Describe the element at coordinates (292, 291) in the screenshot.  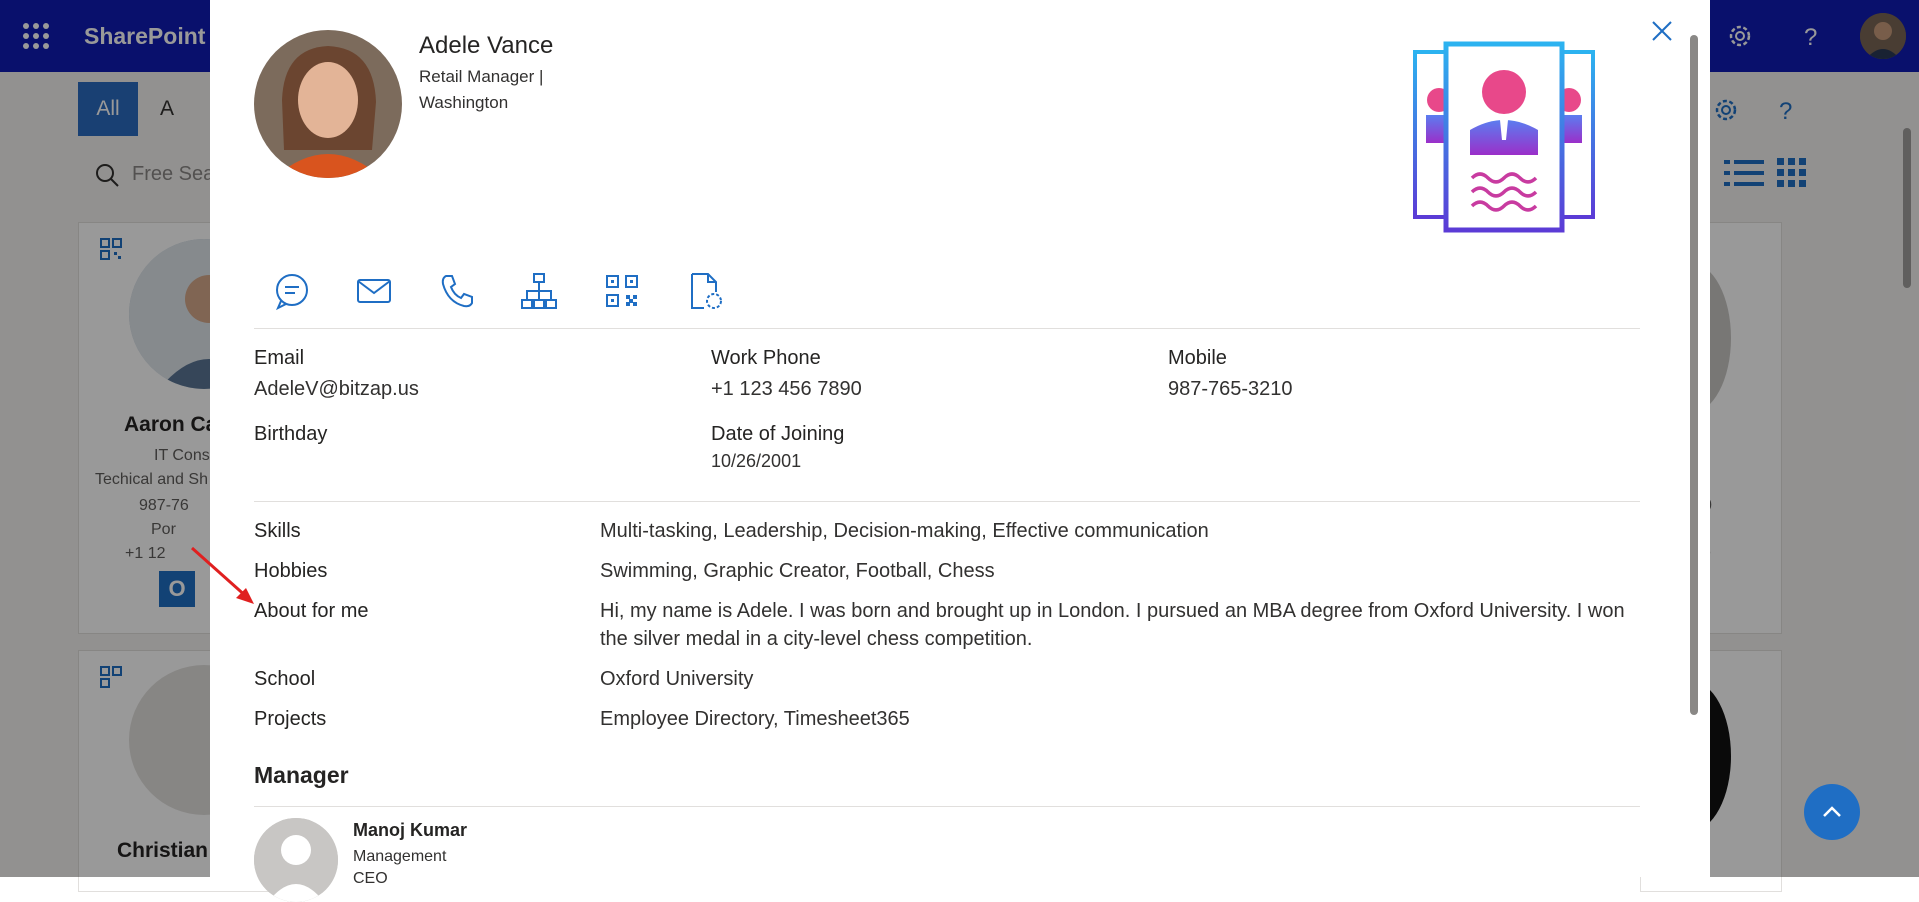
I see `chat-icon` at that location.